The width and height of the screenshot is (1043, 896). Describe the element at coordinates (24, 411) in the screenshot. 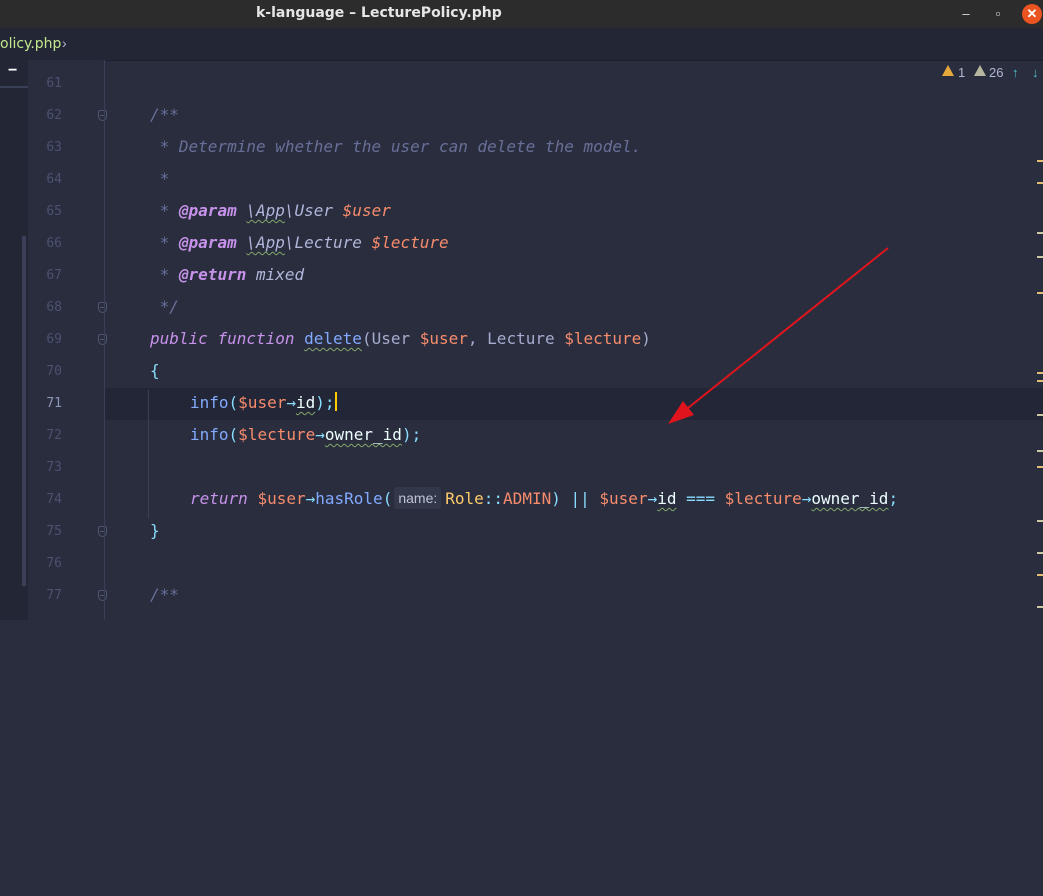

I see `left-scrollbar-thumb` at that location.